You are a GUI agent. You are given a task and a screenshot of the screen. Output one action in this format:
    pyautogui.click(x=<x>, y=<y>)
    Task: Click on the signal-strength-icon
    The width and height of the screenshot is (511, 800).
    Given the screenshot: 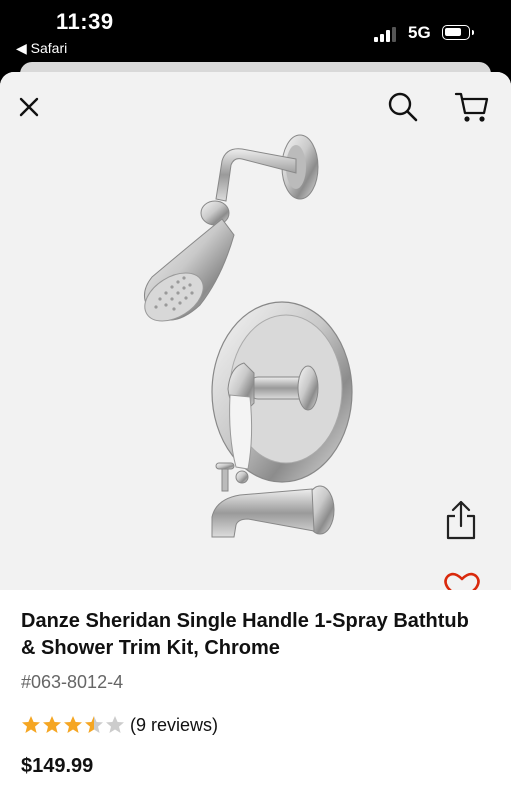 What is the action you would take?
    pyautogui.click(x=387, y=34)
    